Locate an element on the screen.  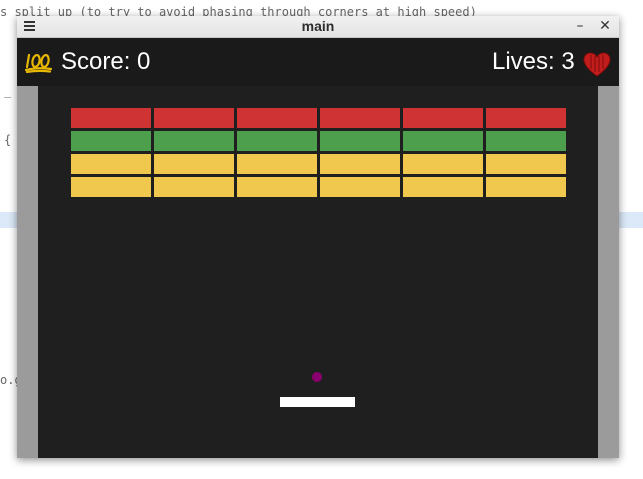
titlebar: main – ✕ is located at coordinates (318, 27).